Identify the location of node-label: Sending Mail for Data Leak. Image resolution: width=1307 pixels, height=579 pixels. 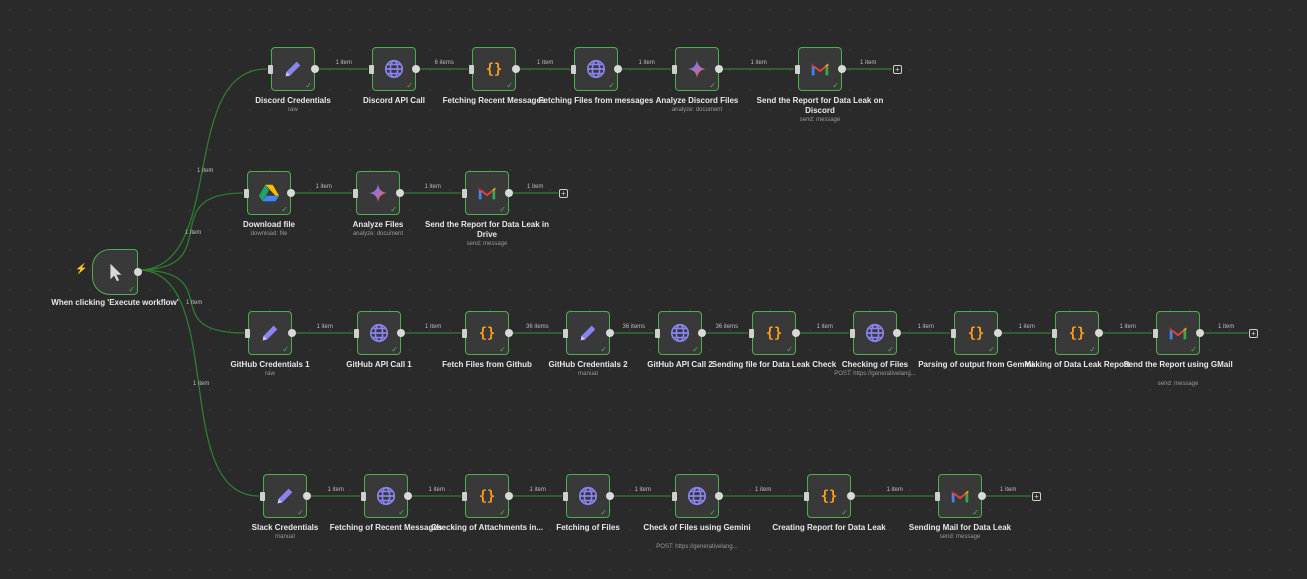
(960, 527).